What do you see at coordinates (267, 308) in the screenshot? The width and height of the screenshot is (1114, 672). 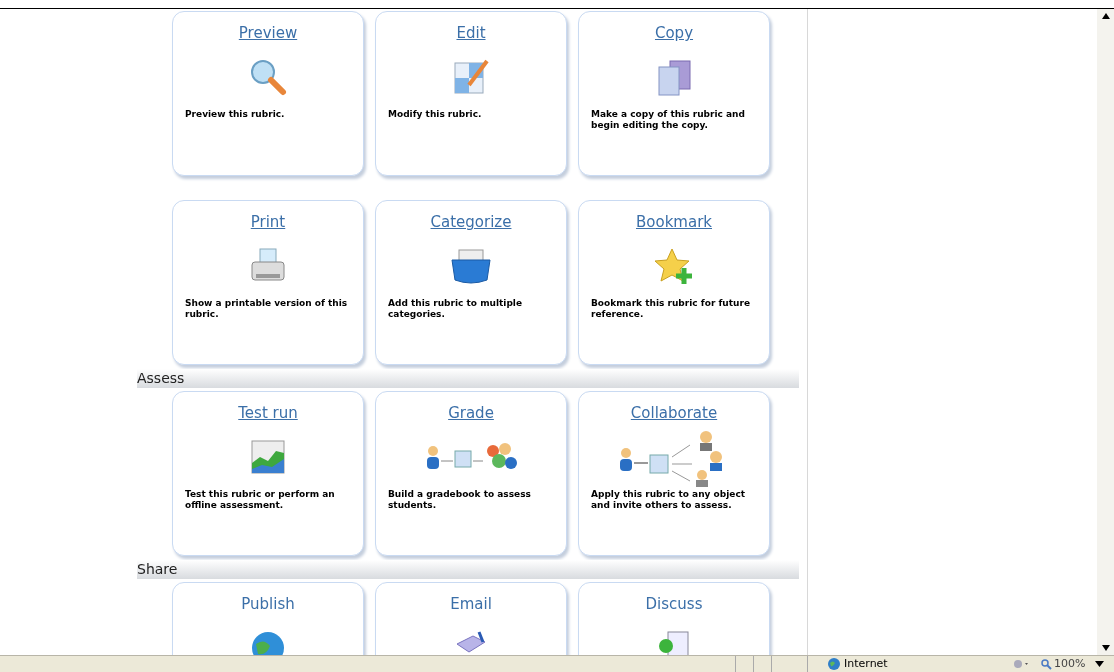 I see `card-description: Show a printable version of this rubric.` at bounding box center [267, 308].